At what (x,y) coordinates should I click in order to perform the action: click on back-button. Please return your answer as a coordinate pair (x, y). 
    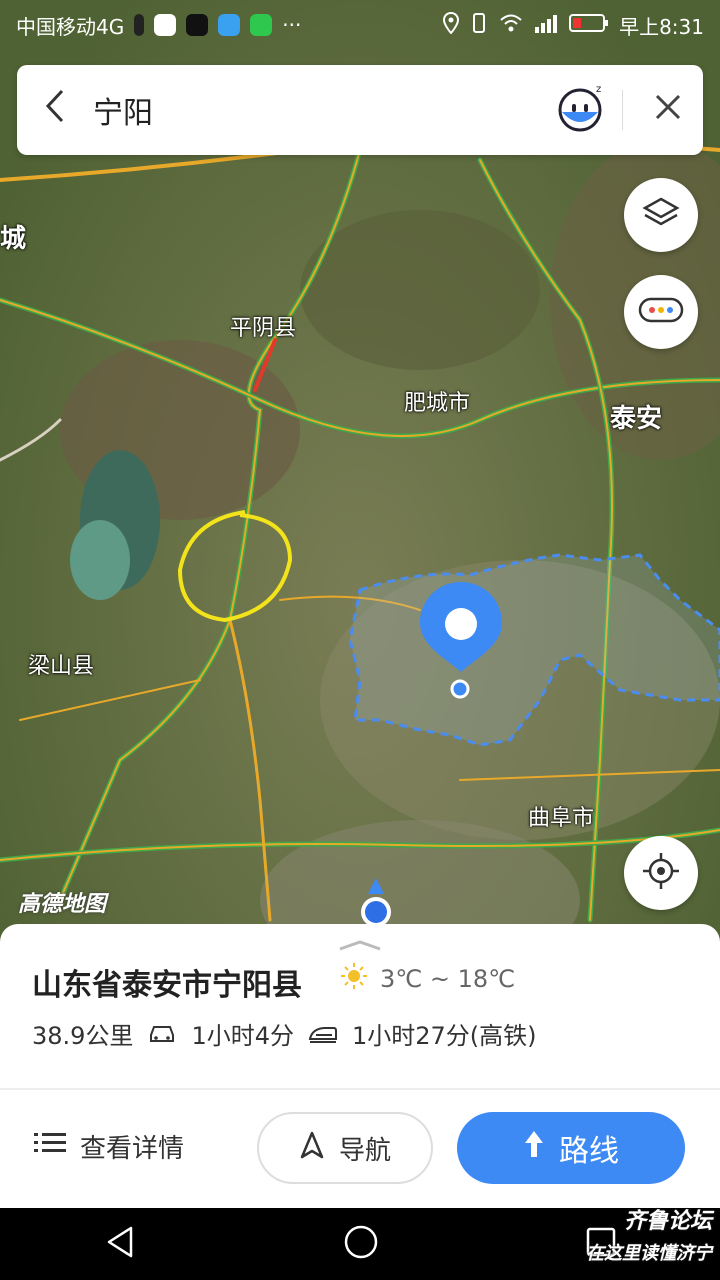
    Looking at the image, I should click on (55, 110).